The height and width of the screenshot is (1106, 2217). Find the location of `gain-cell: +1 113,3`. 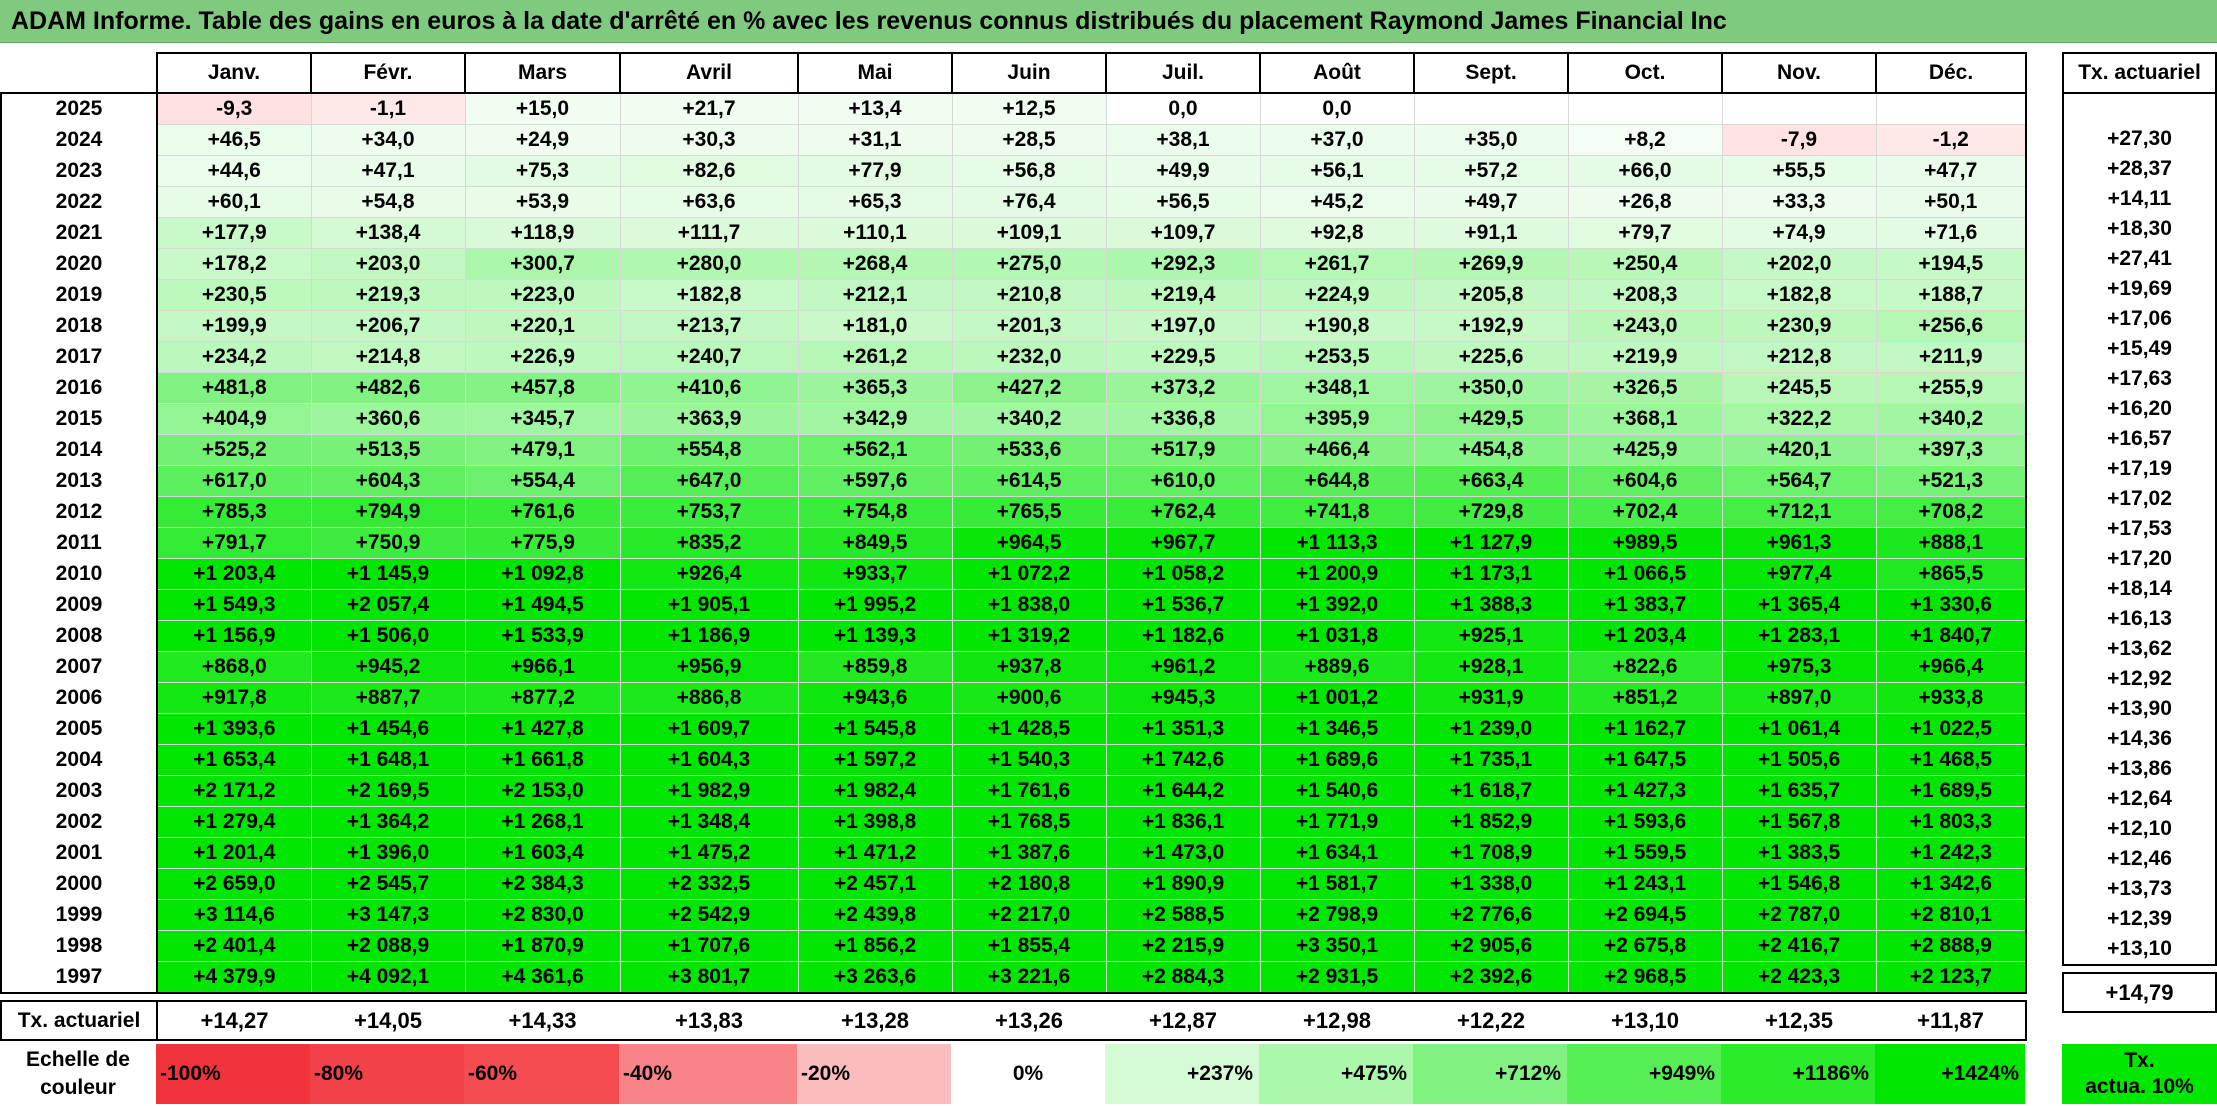

gain-cell: +1 113,3 is located at coordinates (1337, 543).